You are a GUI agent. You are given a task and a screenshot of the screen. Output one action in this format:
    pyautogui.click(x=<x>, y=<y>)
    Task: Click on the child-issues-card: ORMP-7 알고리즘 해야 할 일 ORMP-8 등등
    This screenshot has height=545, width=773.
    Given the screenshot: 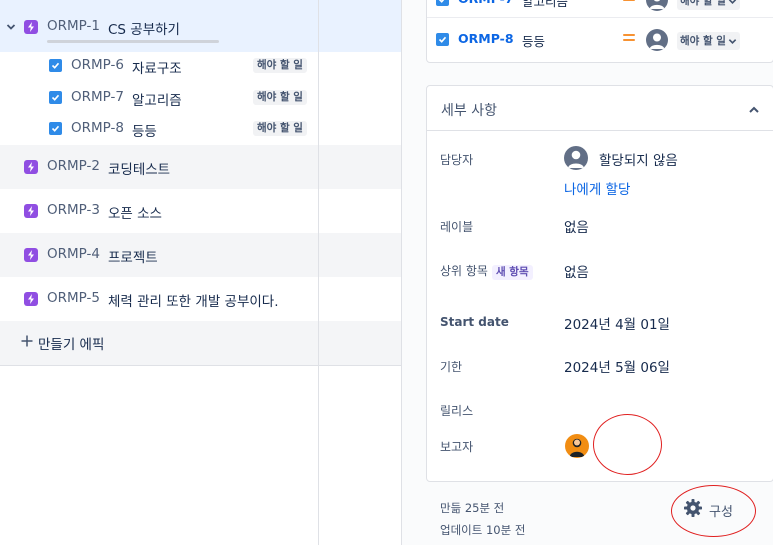 What is the action you would take?
    pyautogui.click(x=599, y=31)
    